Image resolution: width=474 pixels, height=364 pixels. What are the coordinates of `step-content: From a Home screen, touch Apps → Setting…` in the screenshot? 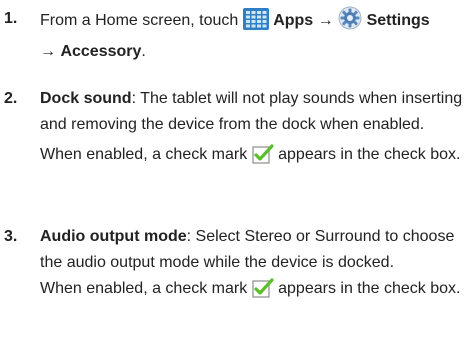 It's located at (254, 35).